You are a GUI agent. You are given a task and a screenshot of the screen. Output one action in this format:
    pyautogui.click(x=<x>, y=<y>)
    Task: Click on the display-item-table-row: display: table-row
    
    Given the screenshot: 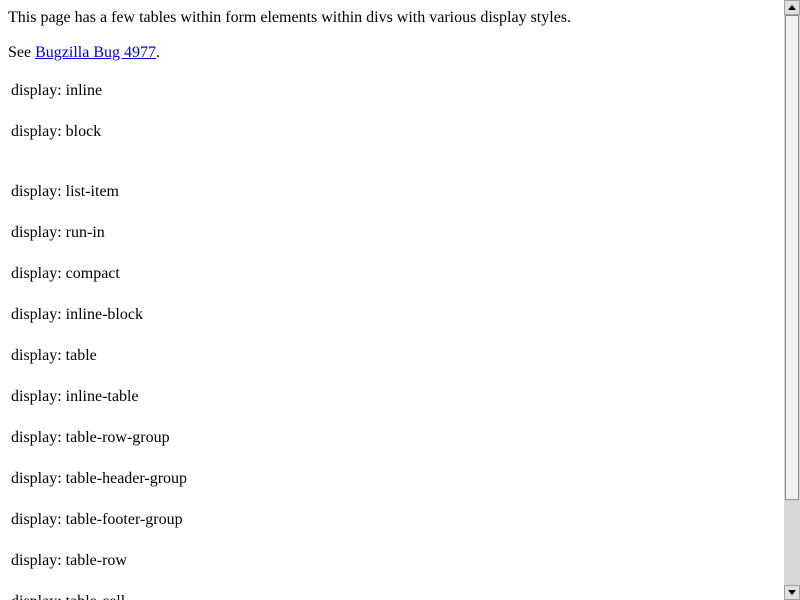 What is the action you would take?
    pyautogui.click(x=69, y=560)
    